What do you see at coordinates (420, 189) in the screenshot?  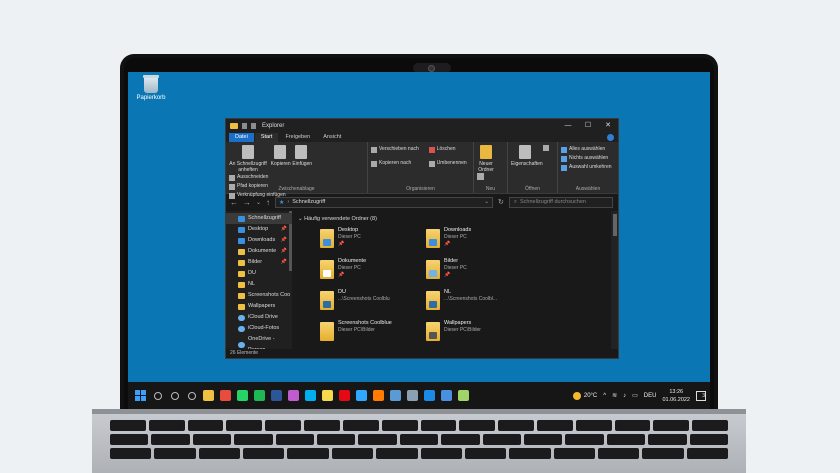 I see `group-label: Organisieren` at bounding box center [420, 189].